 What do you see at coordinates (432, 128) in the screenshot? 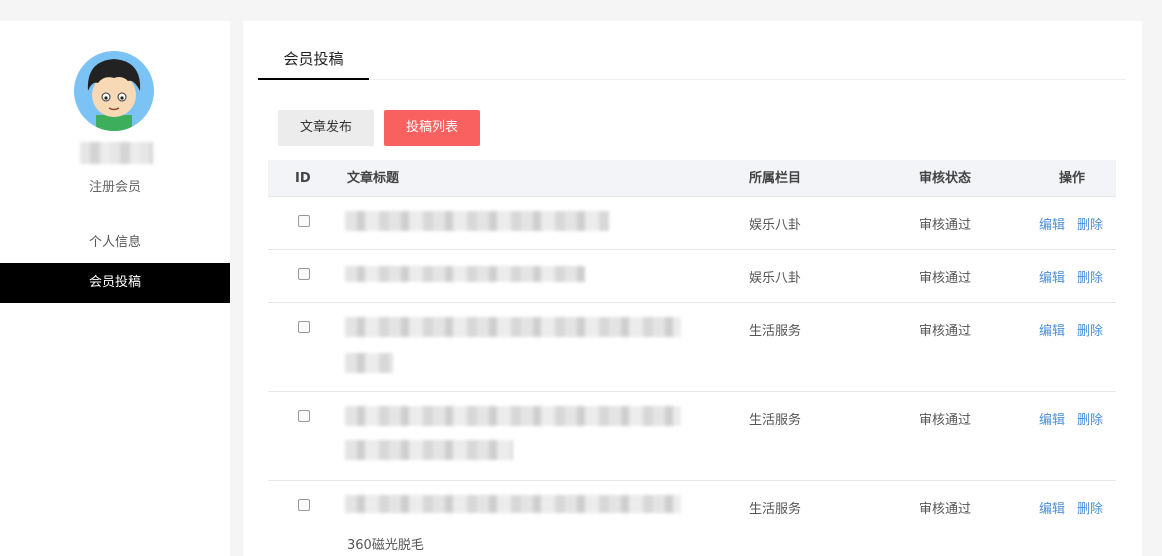
I see `submission-list-button: 投稿列表` at bounding box center [432, 128].